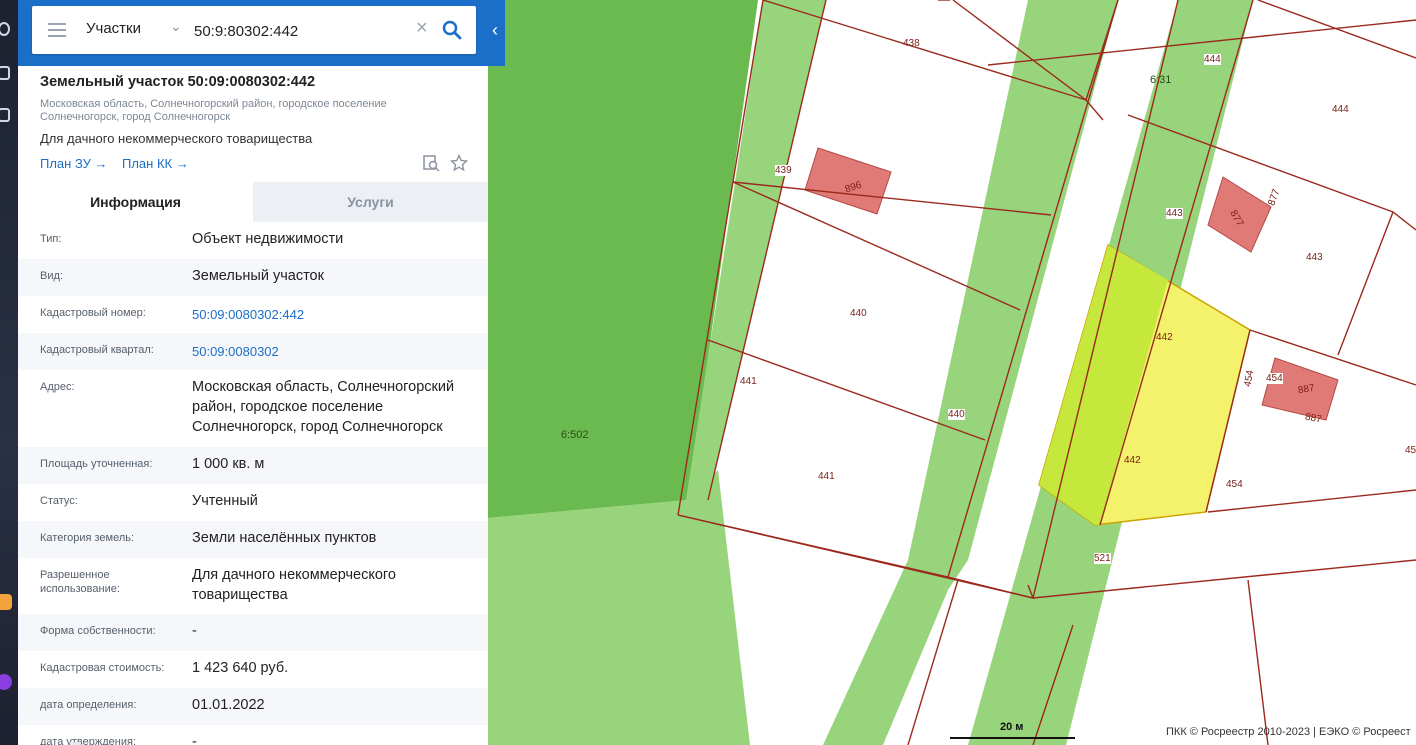  Describe the element at coordinates (96, 464) in the screenshot. I see `row-label: Площадь уточненная:` at that location.